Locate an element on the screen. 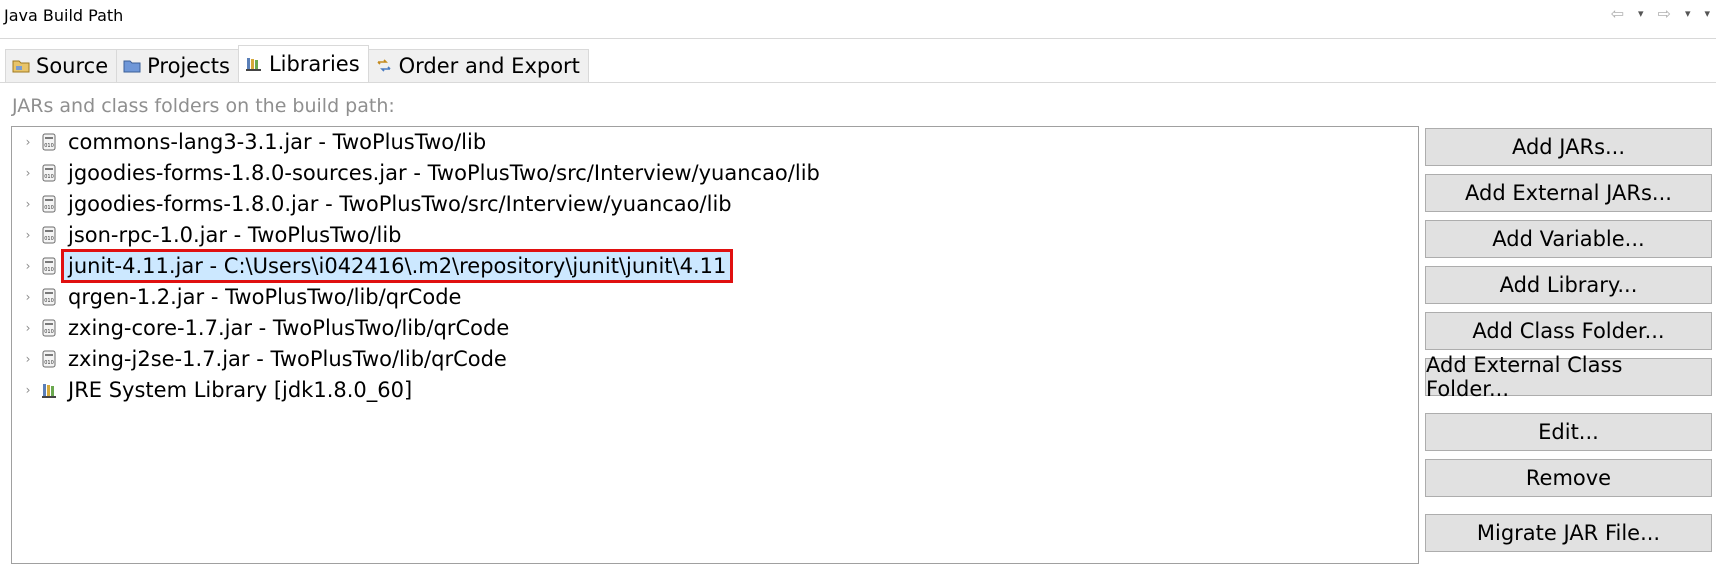 The width and height of the screenshot is (1716, 564). window-title: Java Build Path is located at coordinates (64, 15).